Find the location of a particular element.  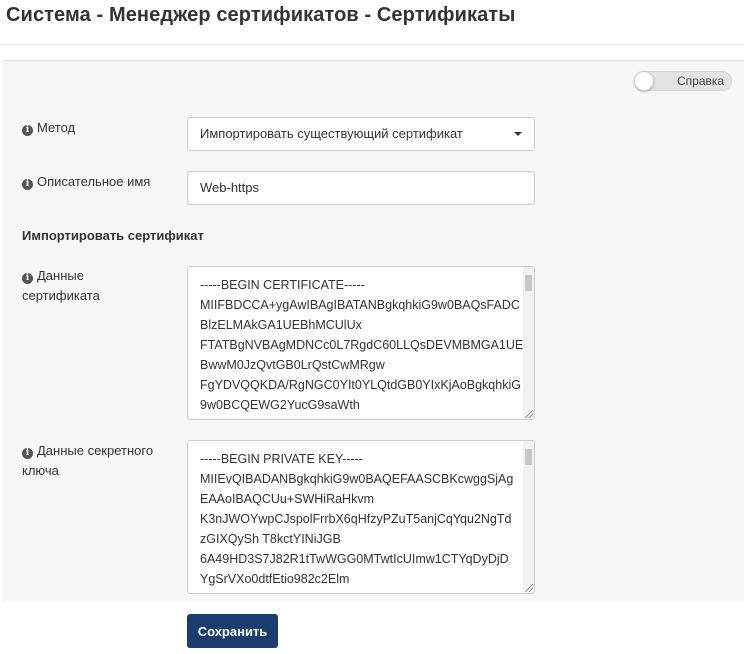

key-line: YgSrVXo0dtfEtio982c2Elm is located at coordinates (275, 579).